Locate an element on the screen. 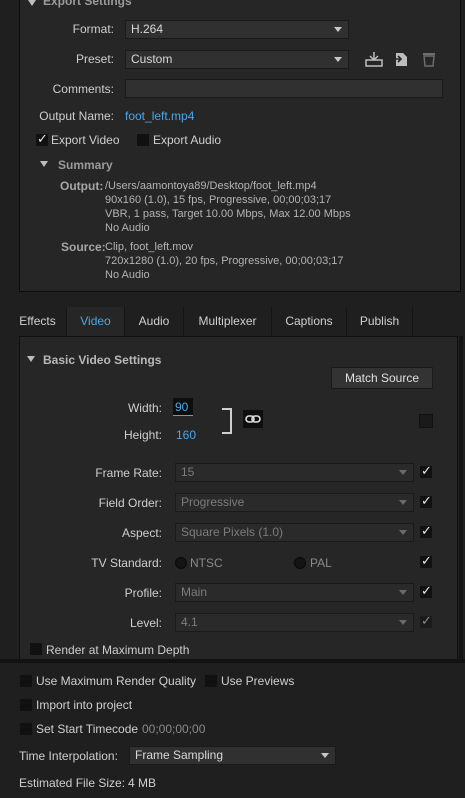 The height and width of the screenshot is (798, 465). aspect-value: Square Pixels (1.0) is located at coordinates (232, 532).